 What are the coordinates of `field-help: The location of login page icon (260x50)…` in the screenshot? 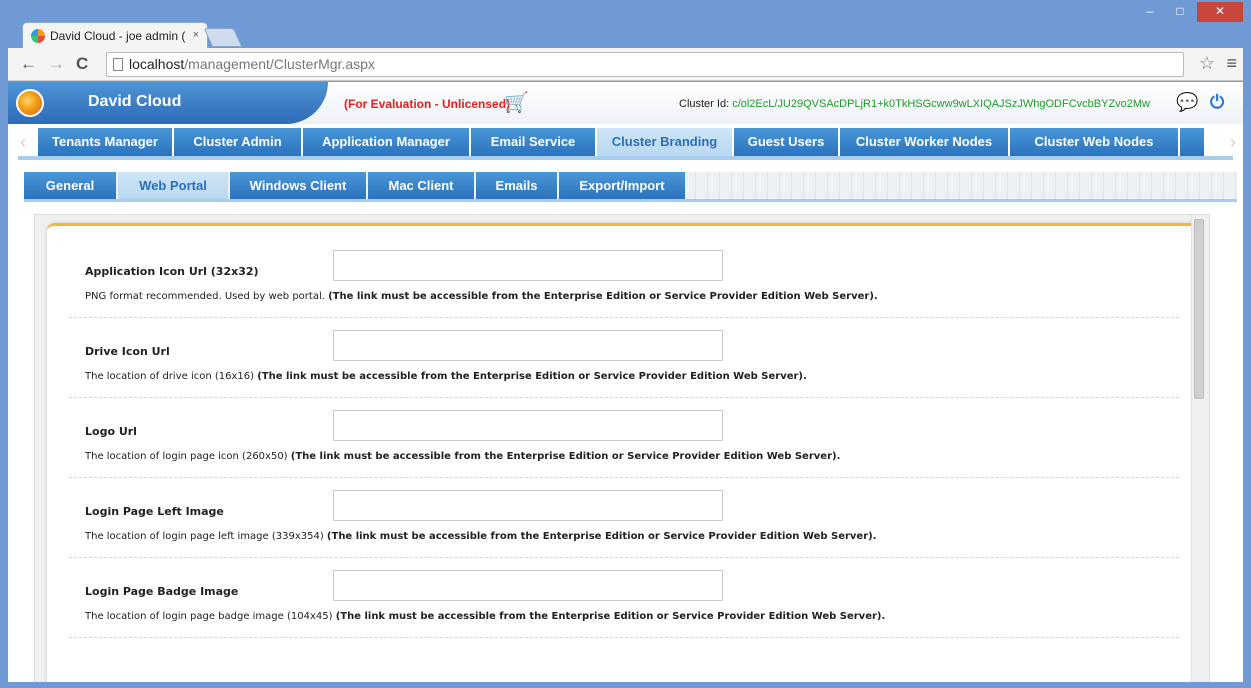 It's located at (462, 456).